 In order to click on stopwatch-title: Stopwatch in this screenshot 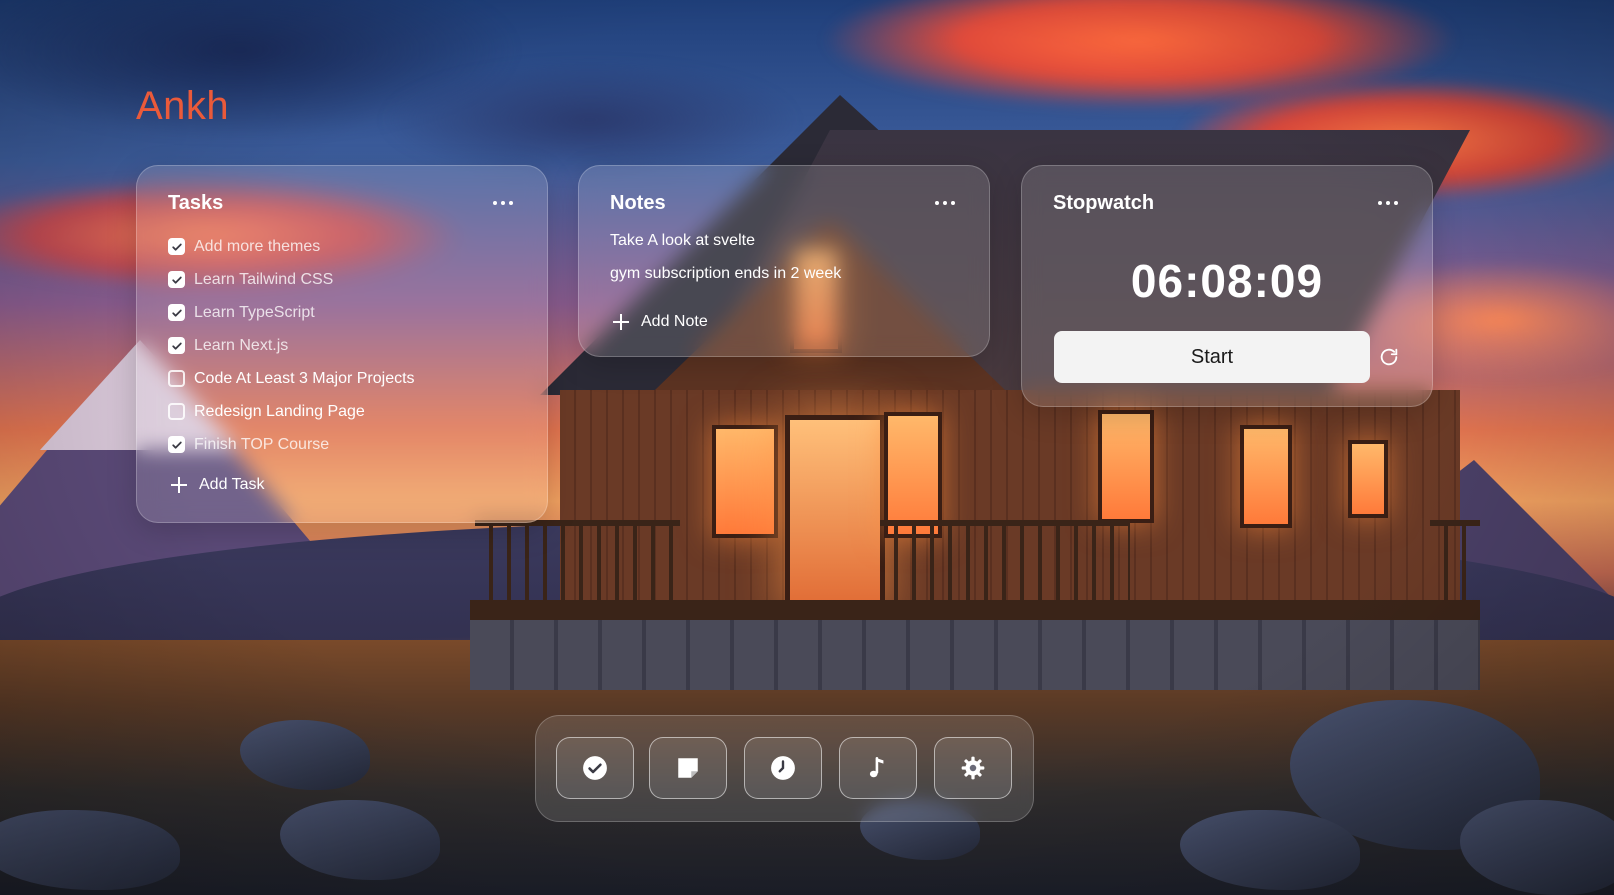, I will do `click(1104, 203)`.